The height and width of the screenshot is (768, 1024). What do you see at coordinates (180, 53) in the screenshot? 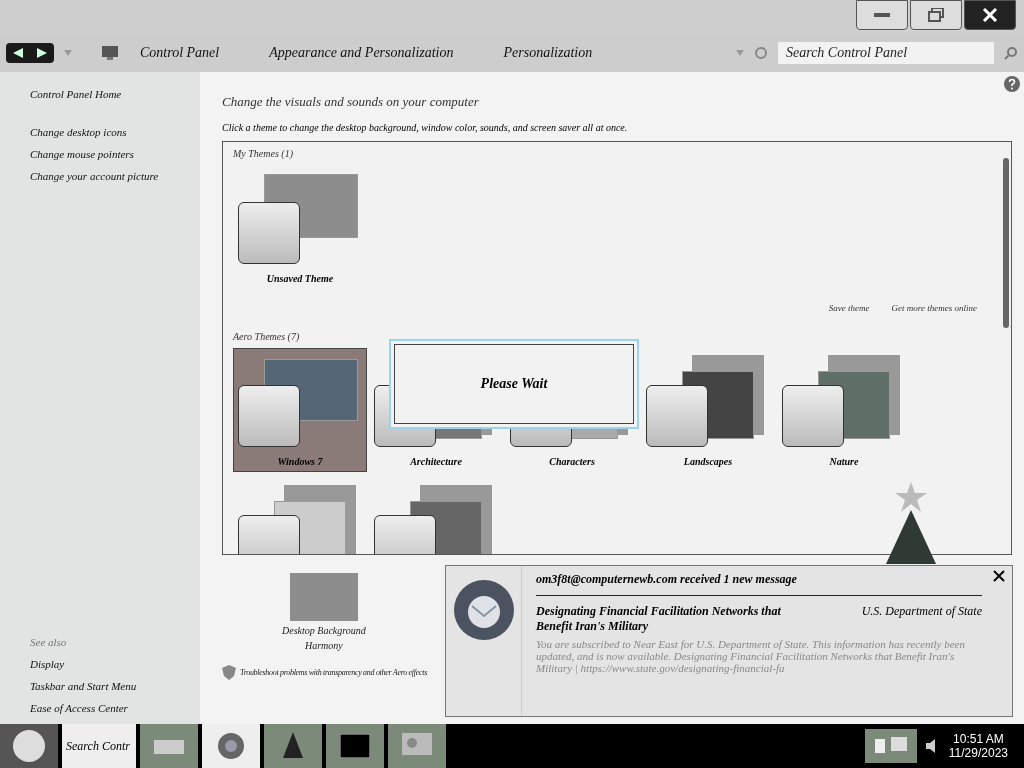
I see `breadcrumb-item: Control Panel` at bounding box center [180, 53].